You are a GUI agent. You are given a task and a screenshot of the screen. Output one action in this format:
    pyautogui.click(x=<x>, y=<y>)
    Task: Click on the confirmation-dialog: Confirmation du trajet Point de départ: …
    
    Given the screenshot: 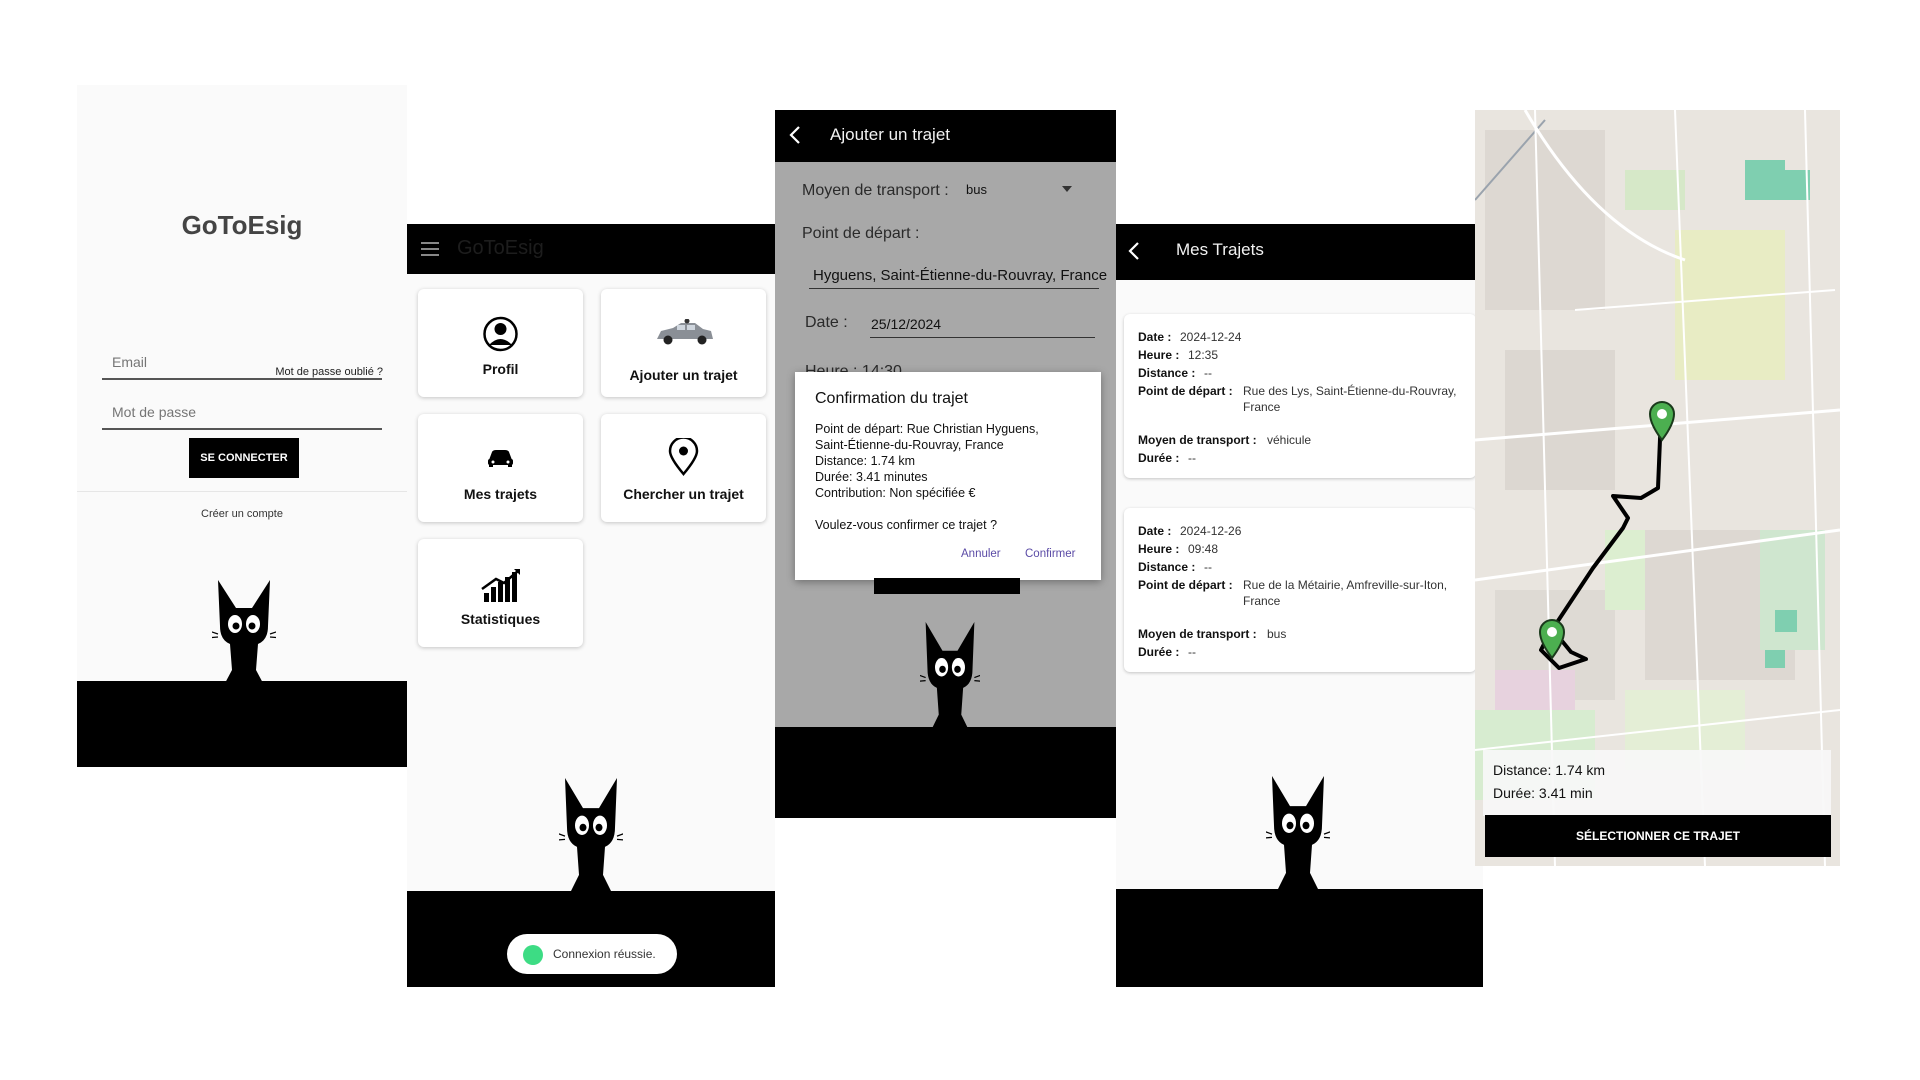 What is the action you would take?
    pyautogui.click(x=948, y=476)
    